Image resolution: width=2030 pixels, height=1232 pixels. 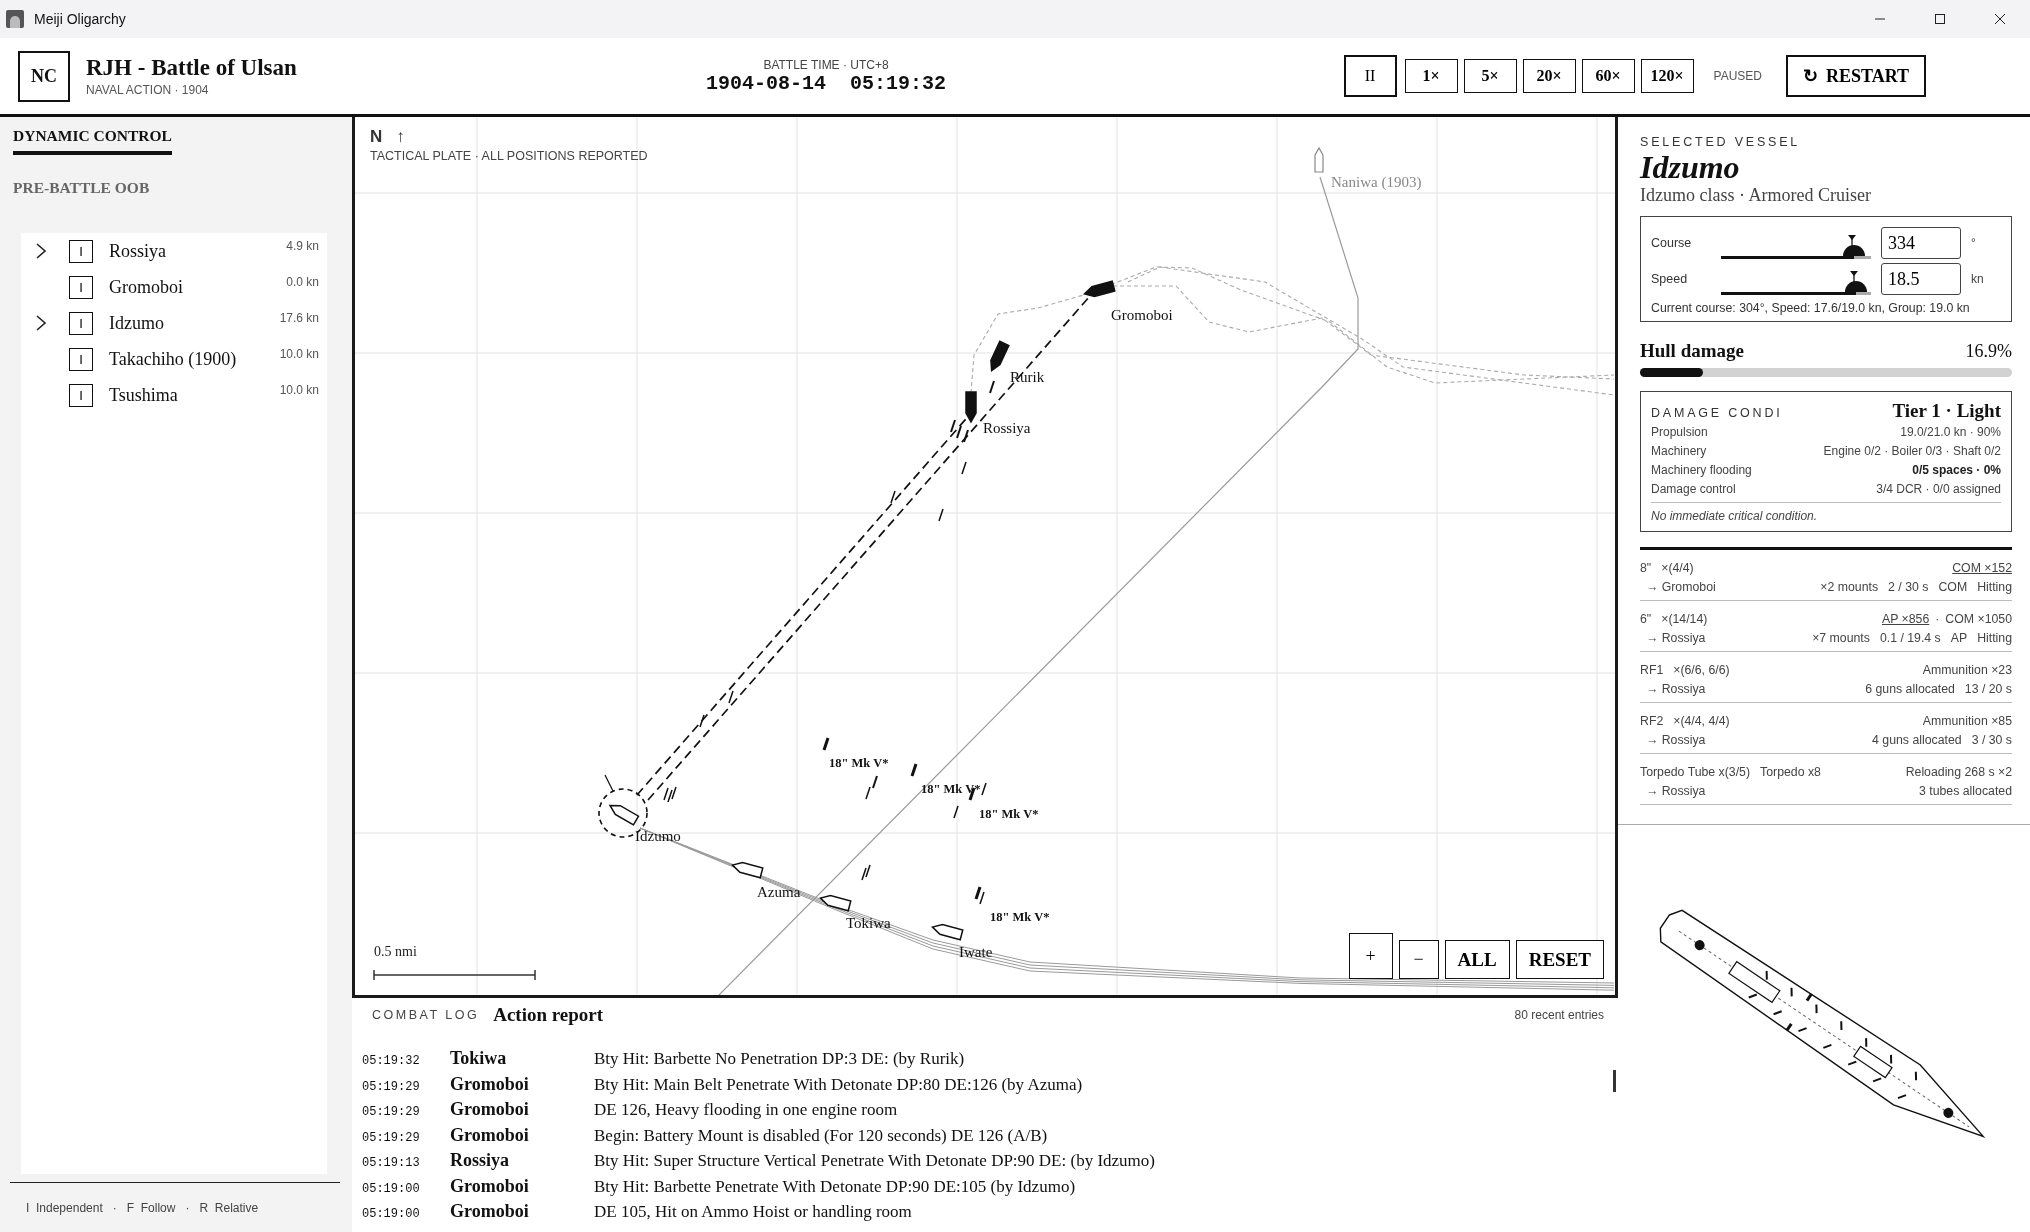 What do you see at coordinates (1695, 771) in the screenshot?
I see `weapon-name: Torpedo Tube x(3/5)` at bounding box center [1695, 771].